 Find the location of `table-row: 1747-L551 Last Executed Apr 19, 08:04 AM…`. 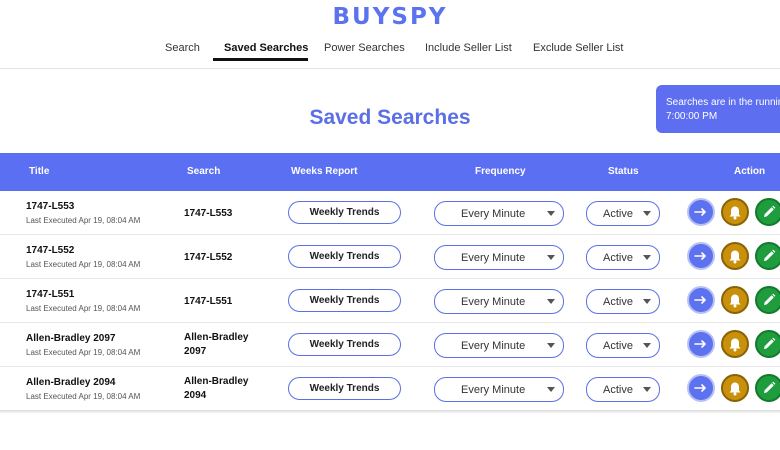

table-row: 1747-L551 Last Executed Apr 19, 08:04 AM… is located at coordinates (390, 301).